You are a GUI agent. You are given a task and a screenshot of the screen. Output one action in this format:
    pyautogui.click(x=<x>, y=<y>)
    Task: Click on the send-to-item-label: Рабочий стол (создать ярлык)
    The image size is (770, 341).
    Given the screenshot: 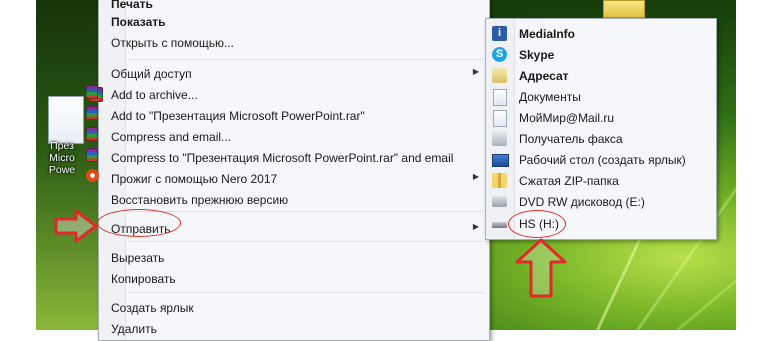 What is the action you would take?
    pyautogui.click(x=602, y=160)
    